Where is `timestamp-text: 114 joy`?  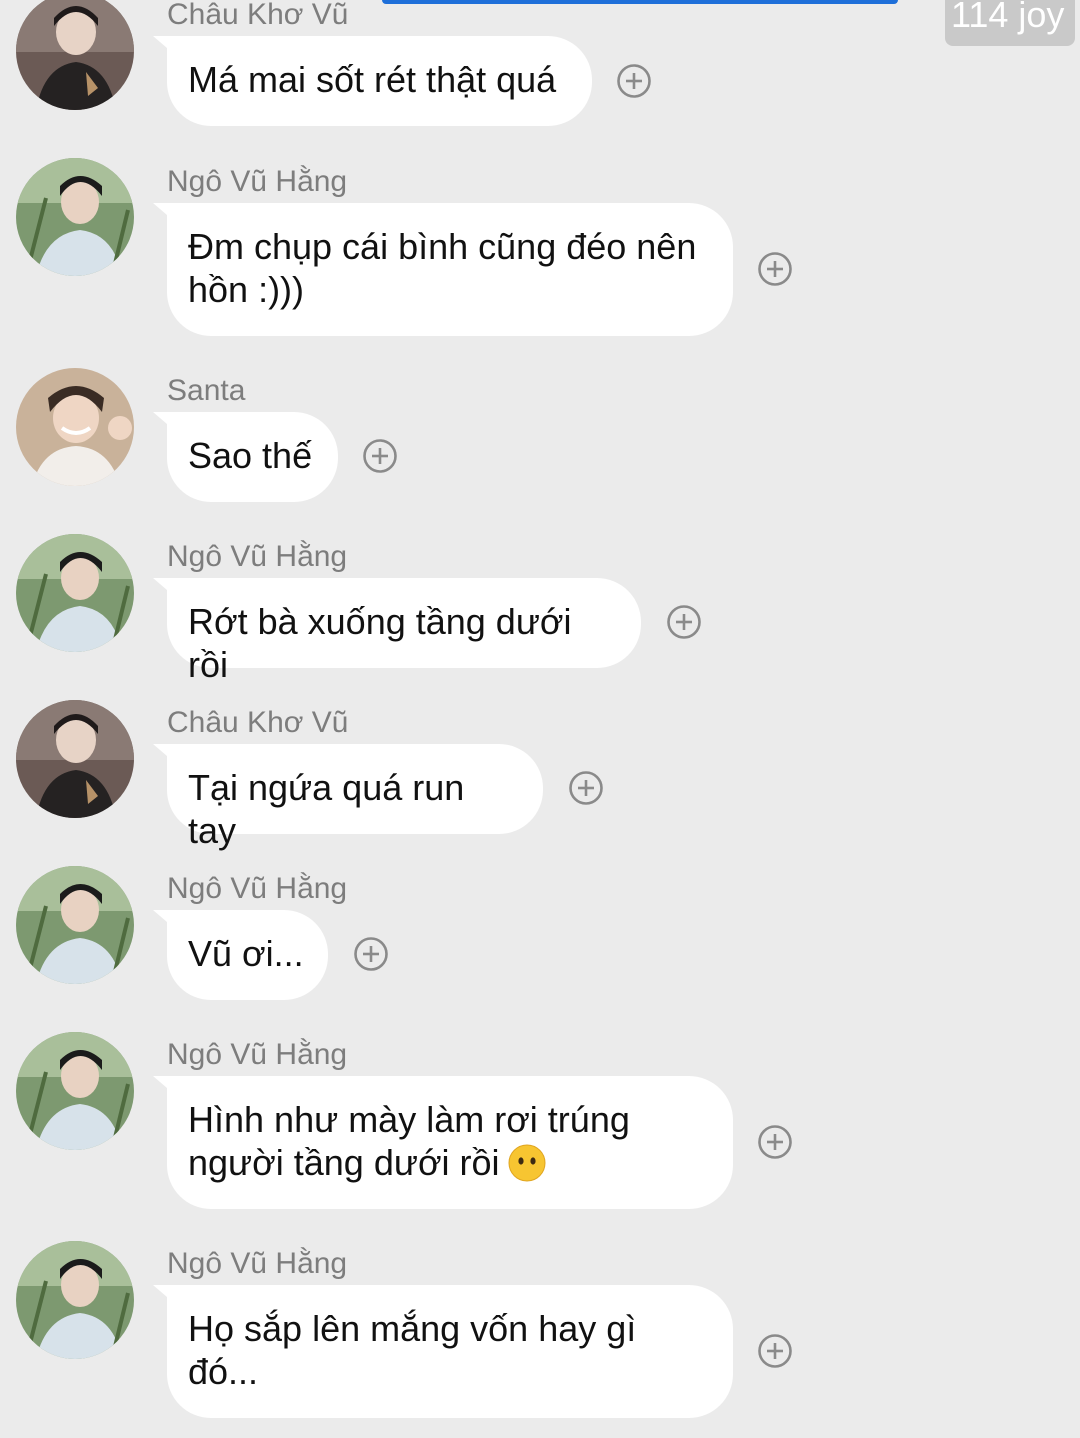 timestamp-text: 114 joy is located at coordinates (1008, 17).